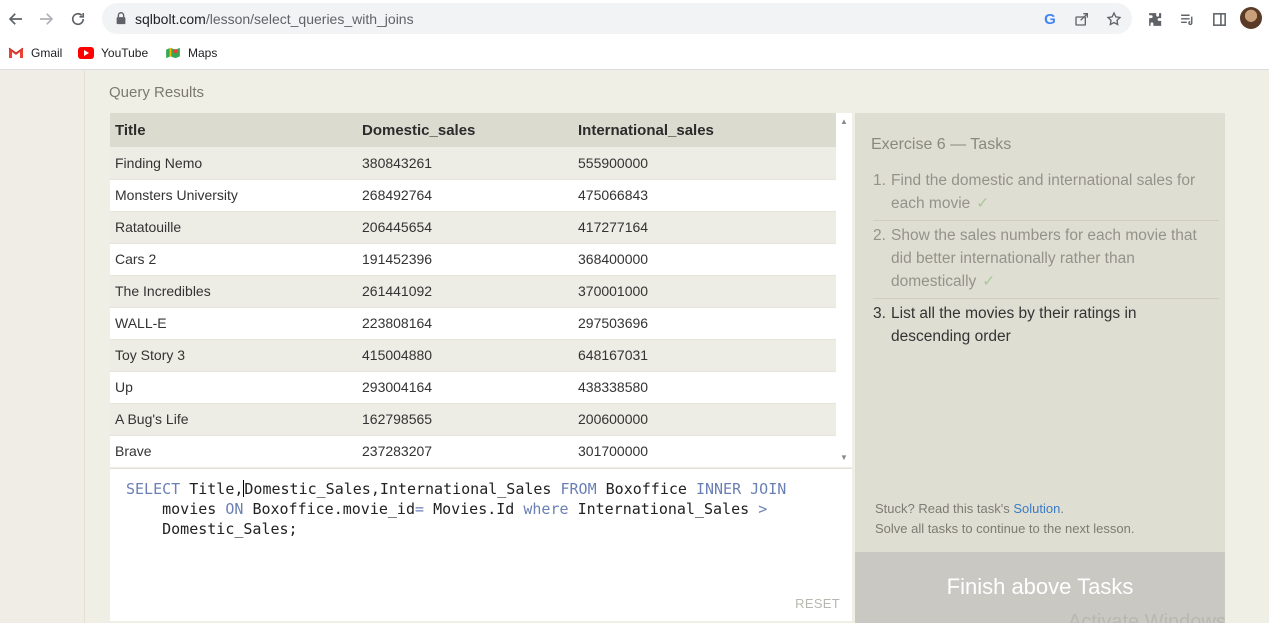 The width and height of the screenshot is (1269, 623). I want to click on table-row: Brave 237283207 301700000, so click(473, 451).